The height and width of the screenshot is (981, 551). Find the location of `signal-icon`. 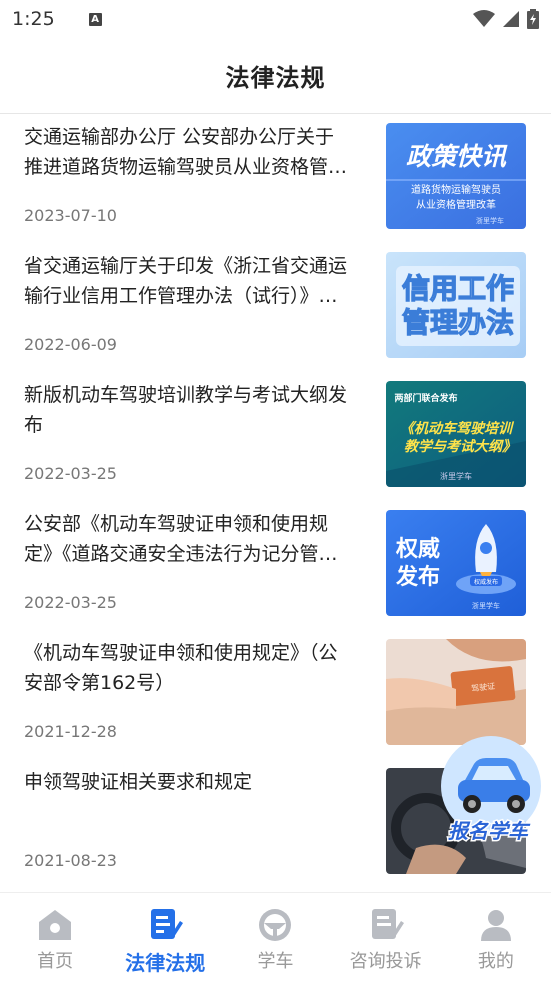

signal-icon is located at coordinates (511, 19).